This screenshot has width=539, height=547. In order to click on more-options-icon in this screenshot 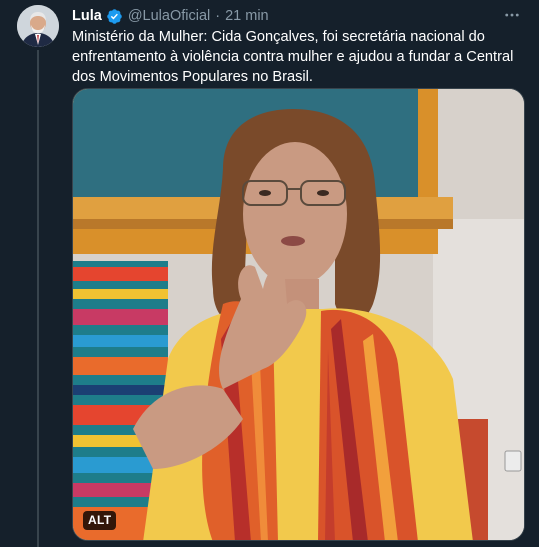, I will do `click(512, 15)`.